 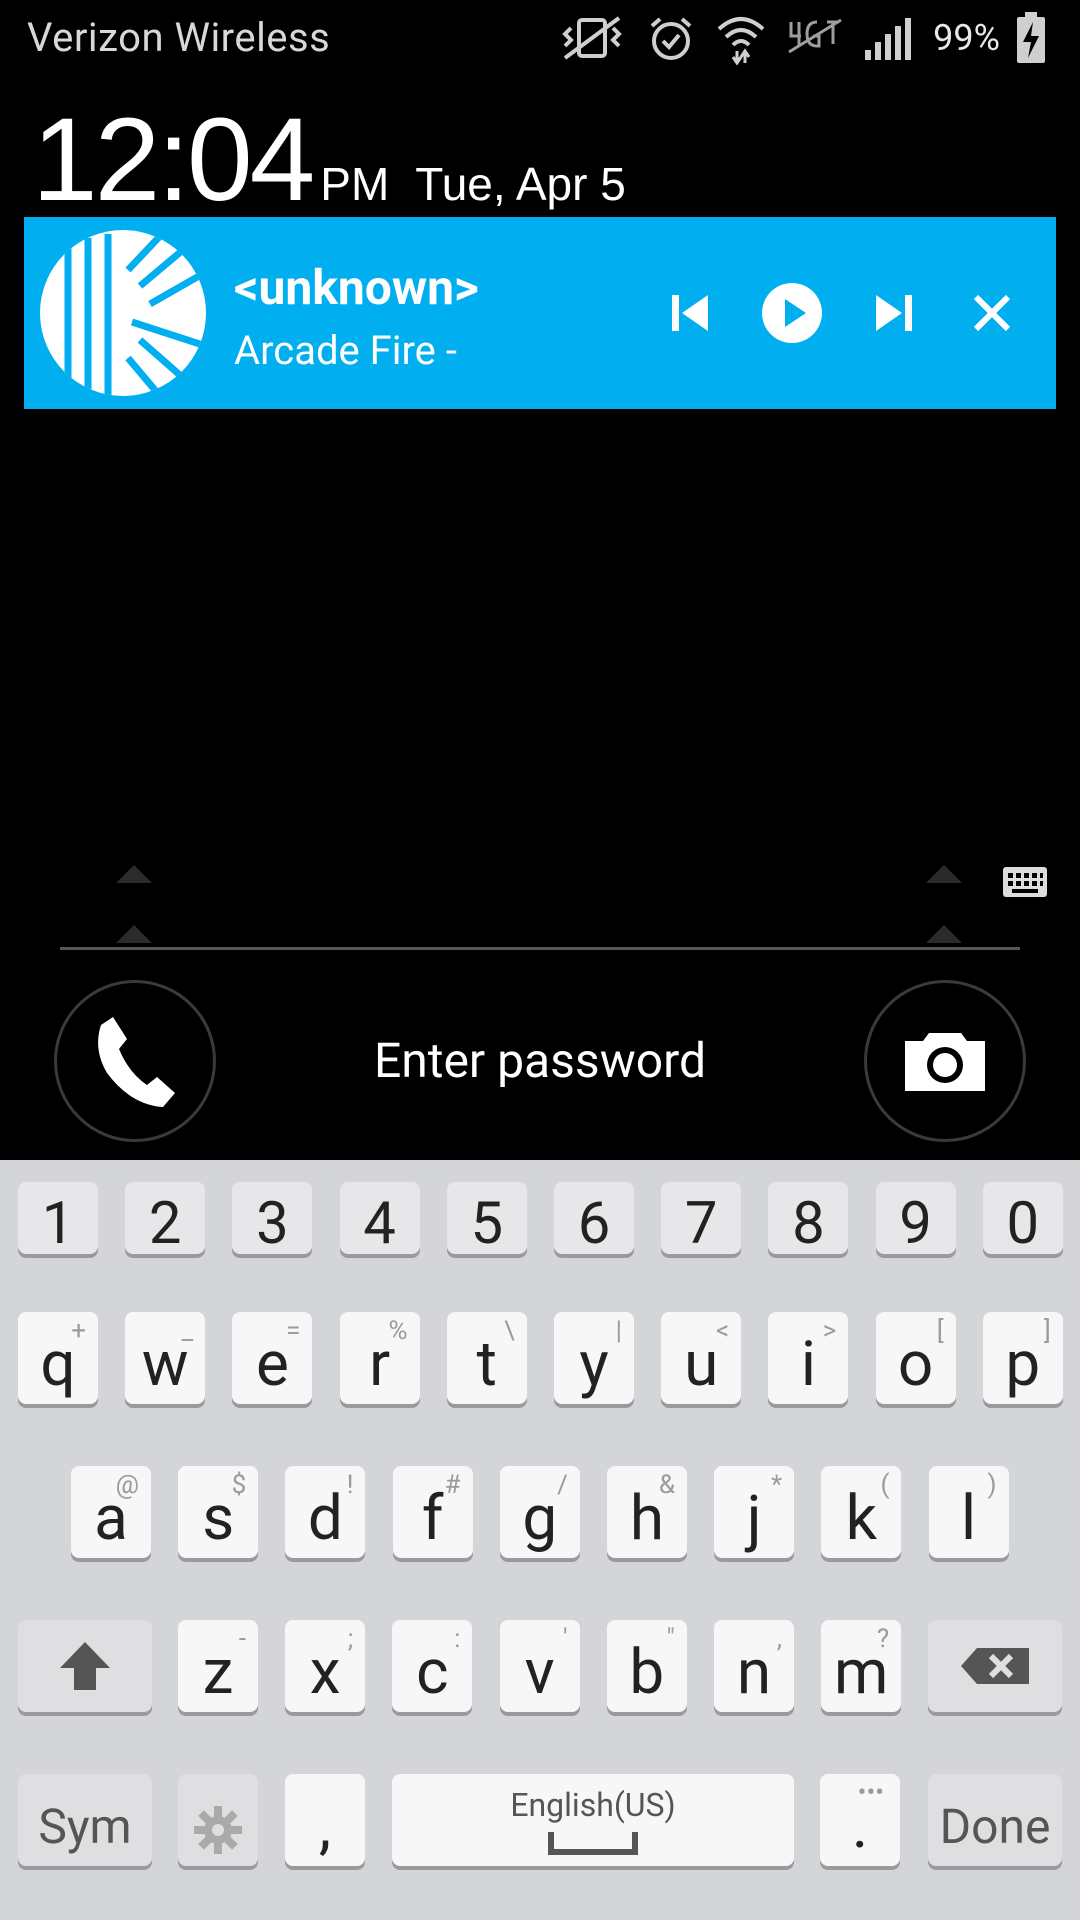 What do you see at coordinates (218, 1518) in the screenshot?
I see `key-s-label: s` at bounding box center [218, 1518].